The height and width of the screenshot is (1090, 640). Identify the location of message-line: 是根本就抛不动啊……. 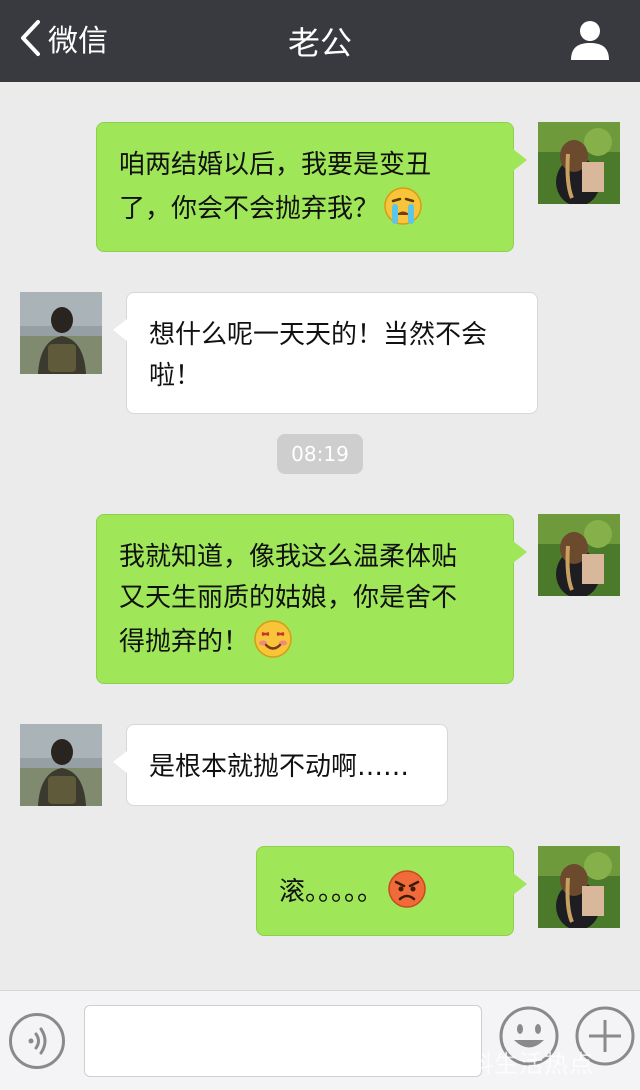
(279, 767).